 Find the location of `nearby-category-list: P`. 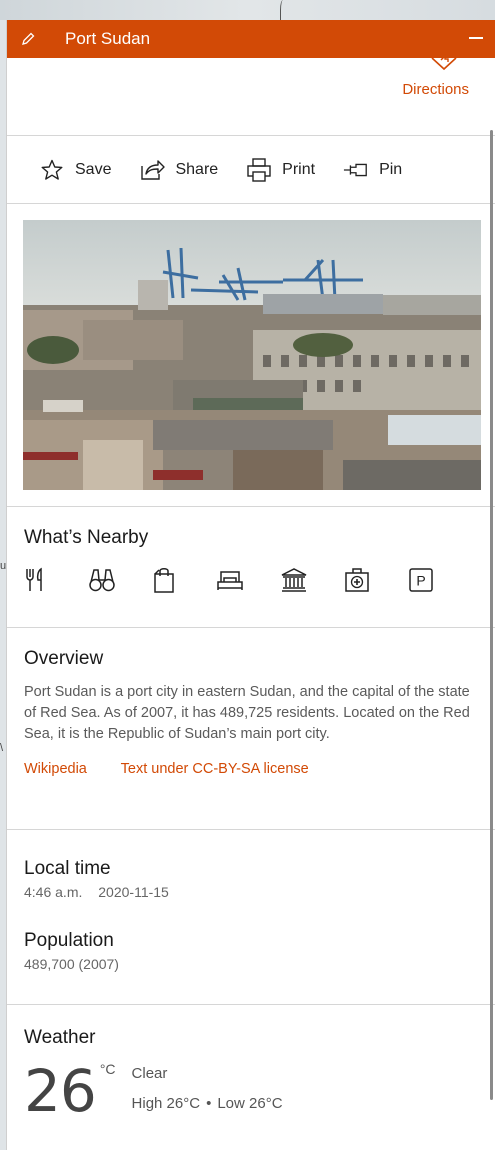

nearby-category-list: P is located at coordinates (251, 580).